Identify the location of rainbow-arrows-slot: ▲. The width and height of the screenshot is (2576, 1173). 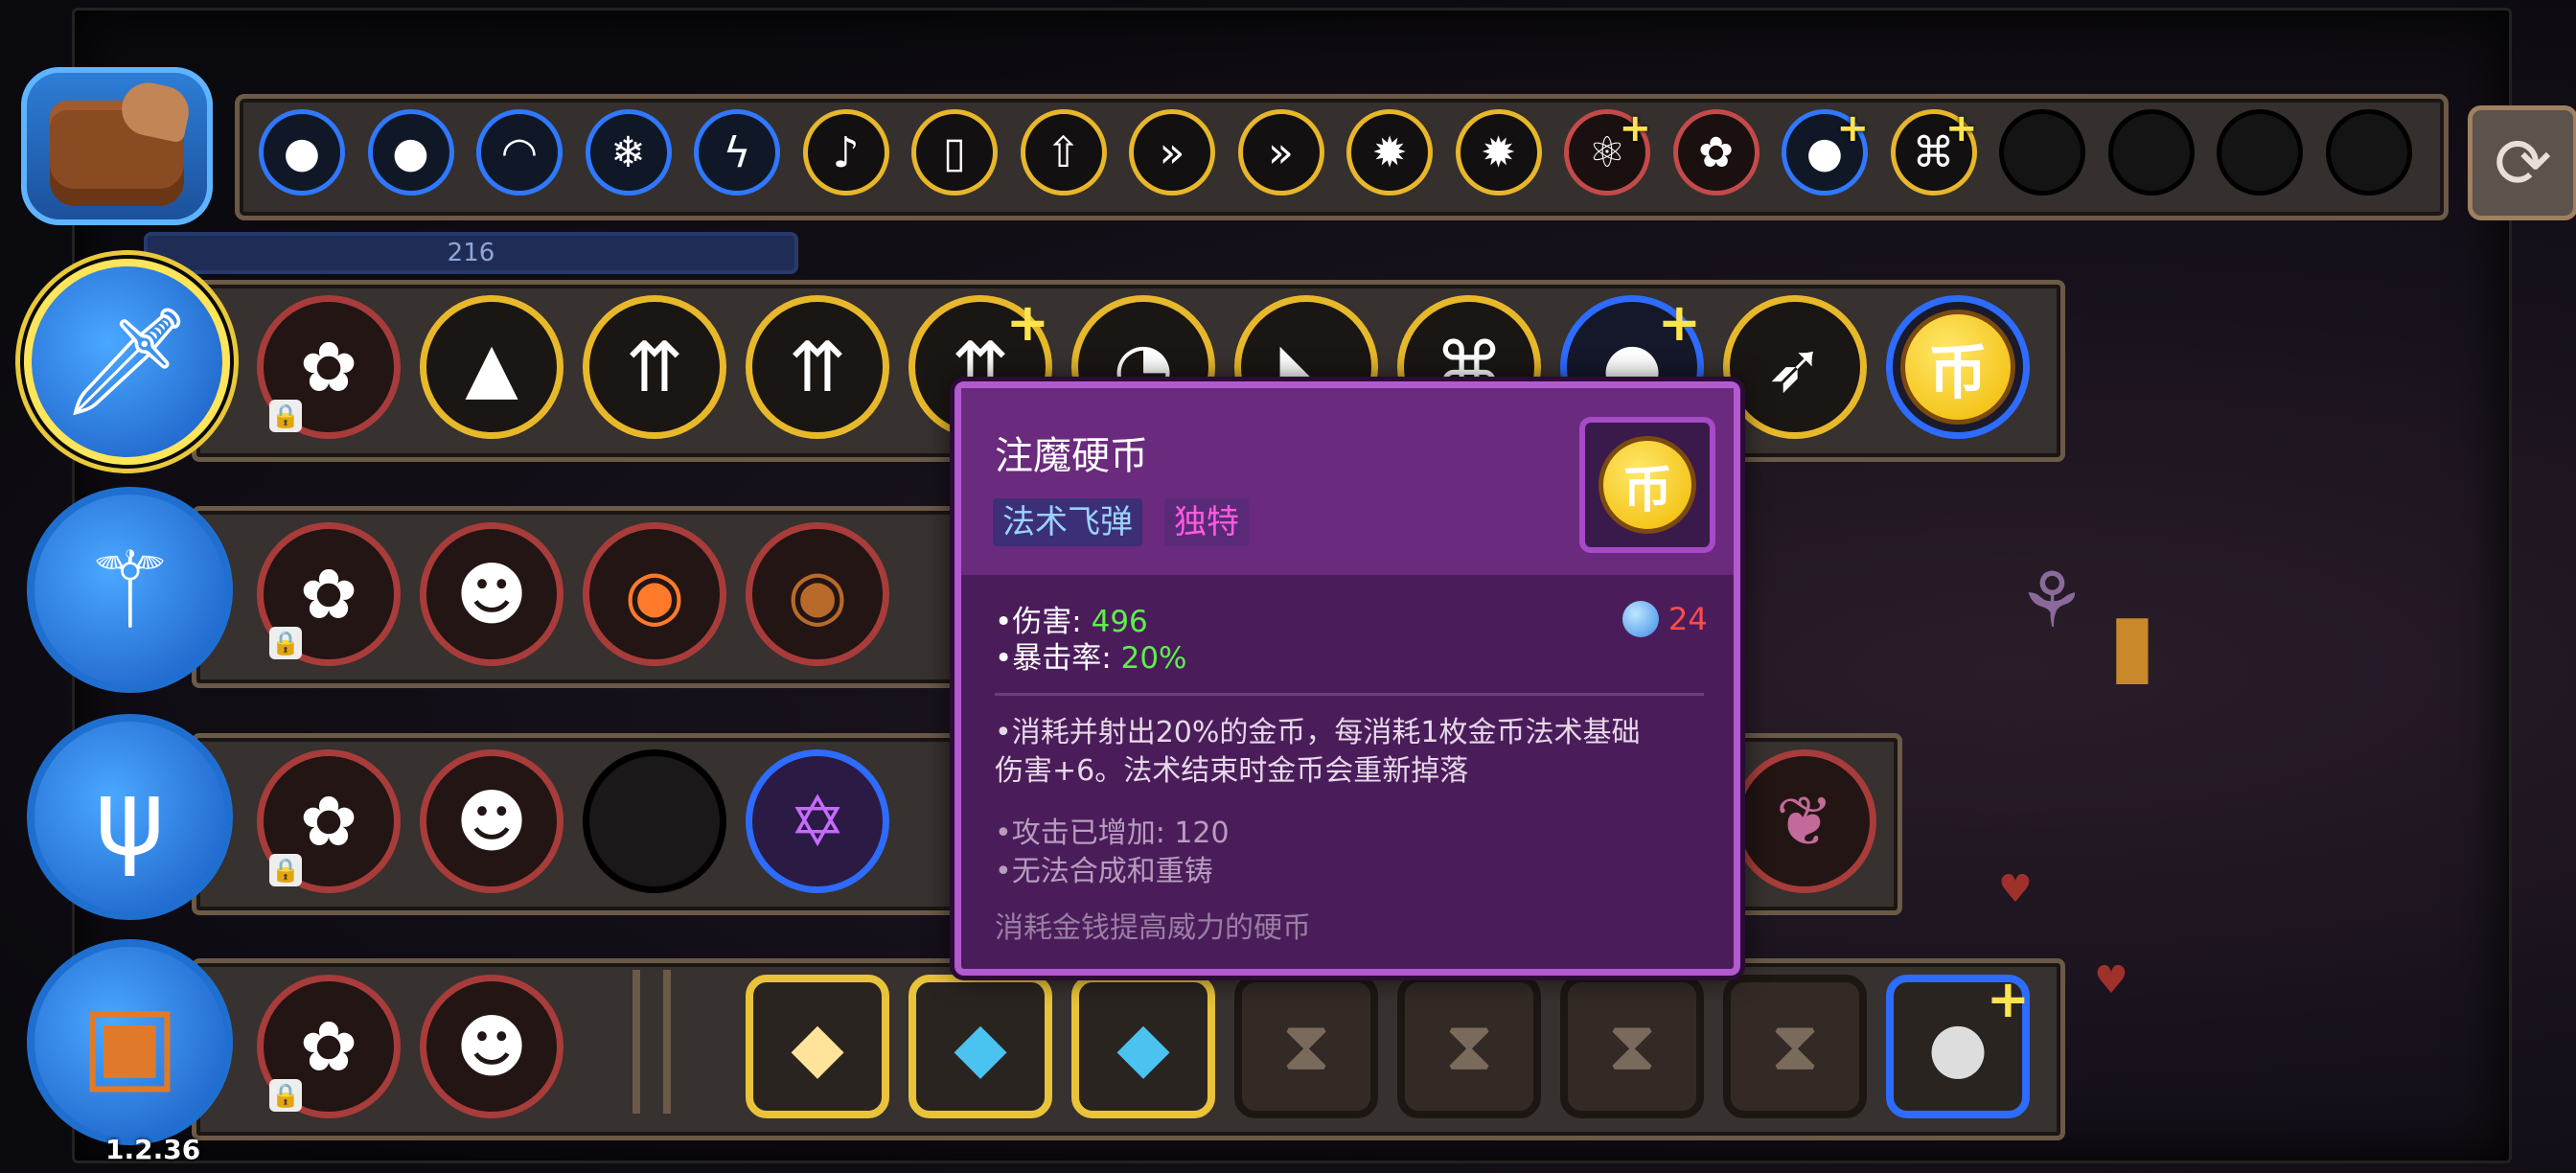
(492, 367).